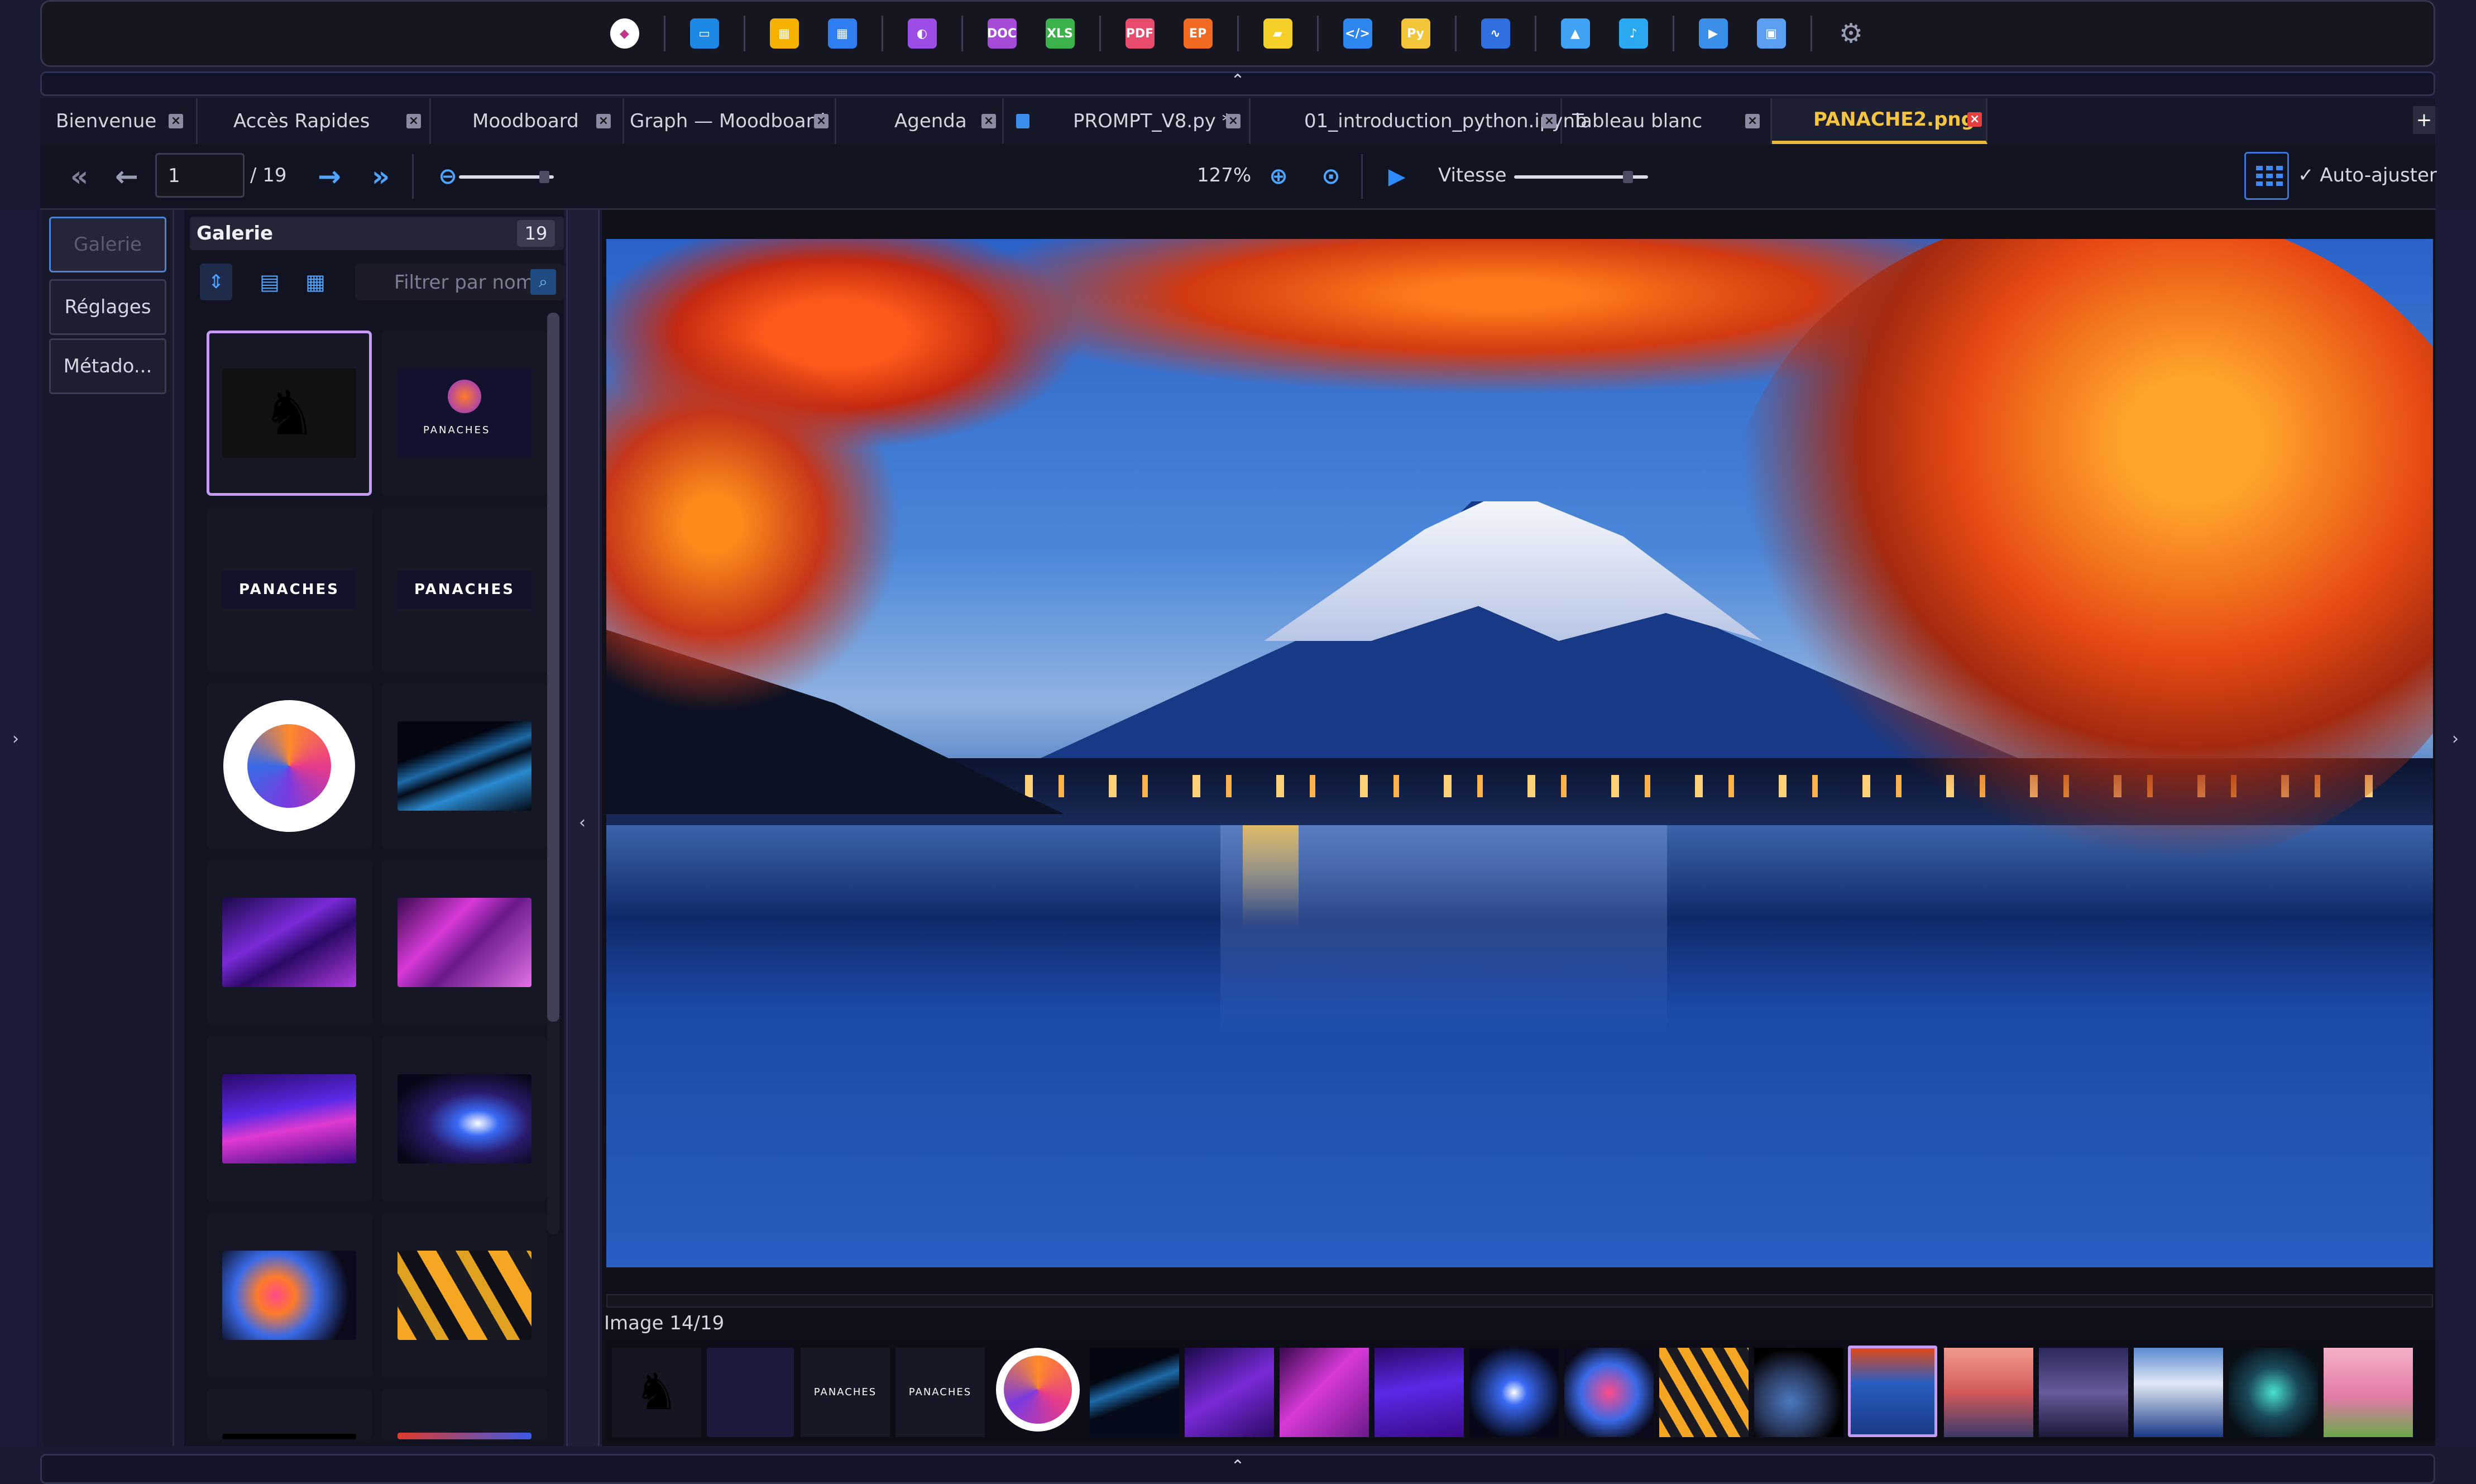  What do you see at coordinates (553, 667) in the screenshot?
I see `gallery-scrollbar-thumb` at bounding box center [553, 667].